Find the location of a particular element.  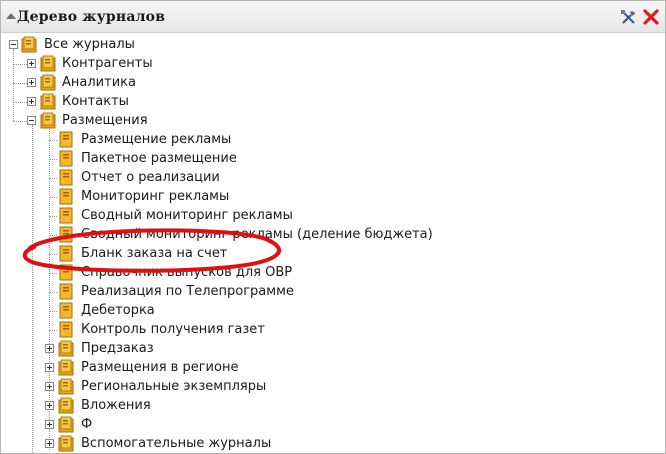

journal-item-label: Пакетное размещение is located at coordinates (159, 158).